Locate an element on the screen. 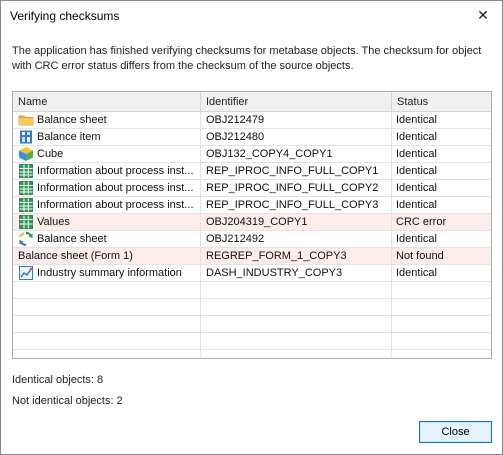 This screenshot has width=503, height=455. table-row: Values OBJ204319_COPY1 CRC error is located at coordinates (252, 222).